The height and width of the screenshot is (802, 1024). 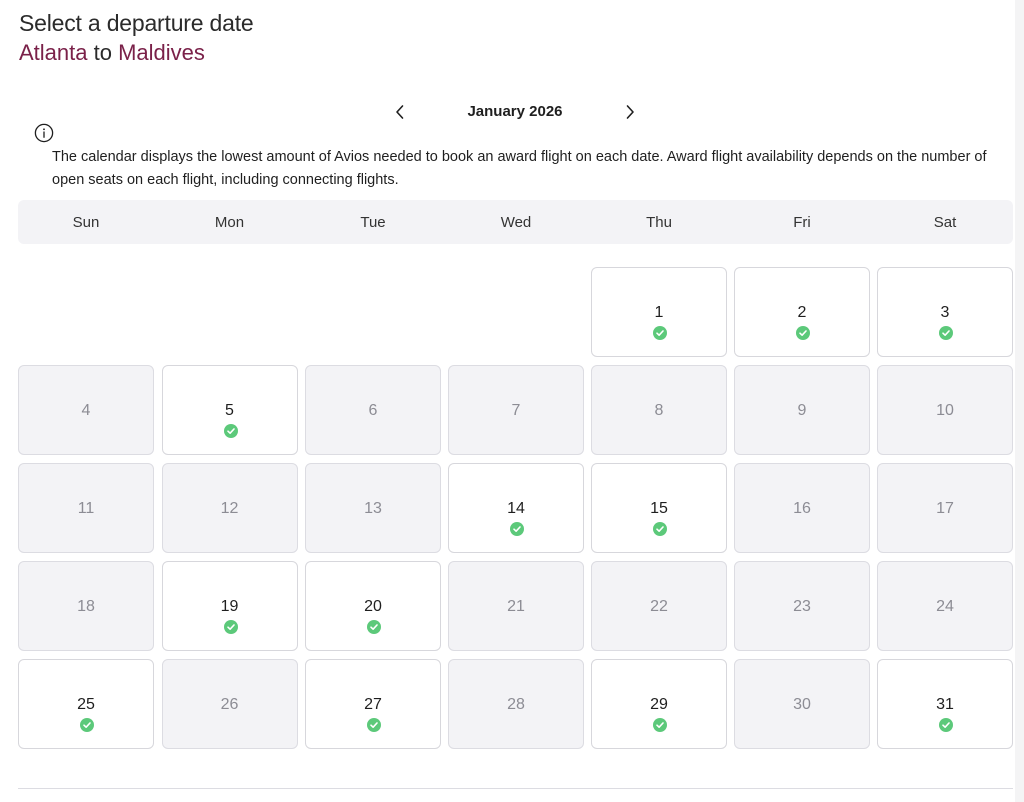 I want to click on day-cell-18: 18, so click(x=86, y=606).